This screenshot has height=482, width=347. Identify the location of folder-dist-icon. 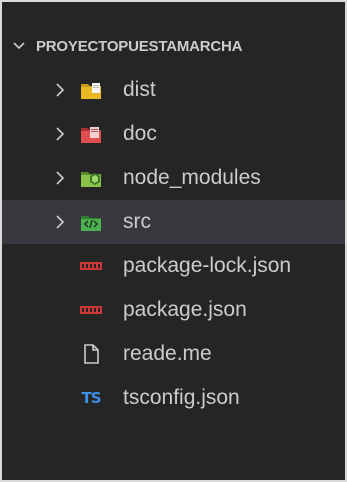
(91, 90).